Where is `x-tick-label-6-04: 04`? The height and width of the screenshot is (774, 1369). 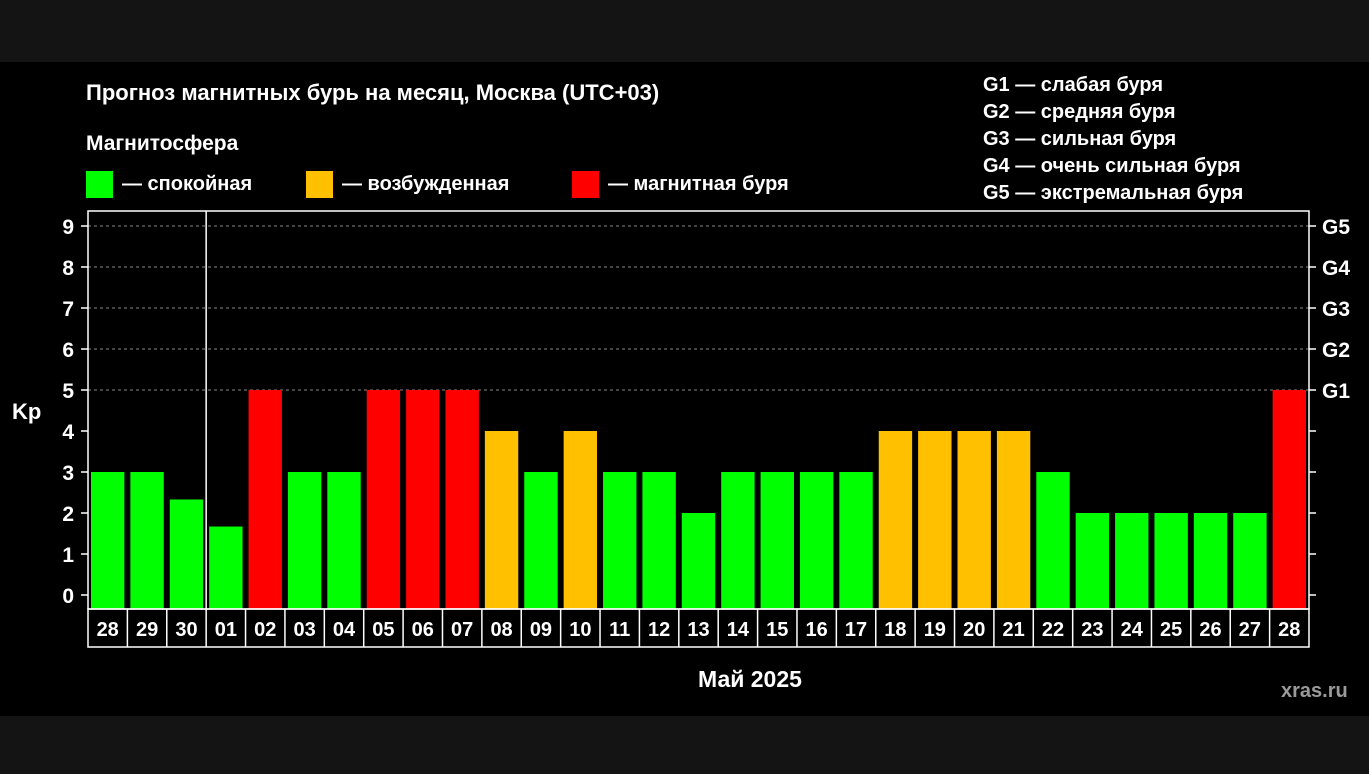
x-tick-label-6-04: 04 is located at coordinates (344, 630).